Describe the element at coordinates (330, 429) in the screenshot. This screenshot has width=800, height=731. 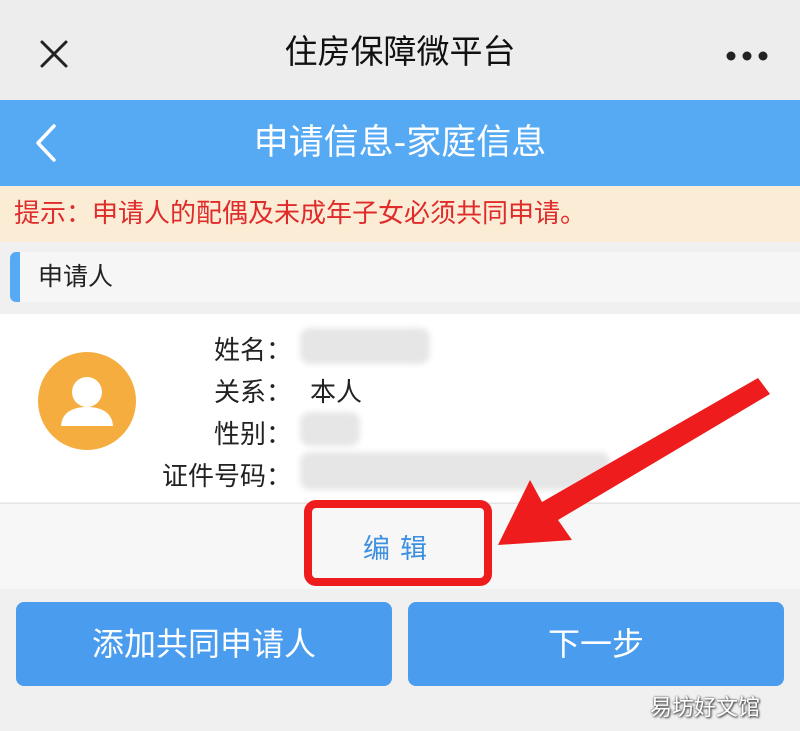
I see `gender-redacted` at that location.